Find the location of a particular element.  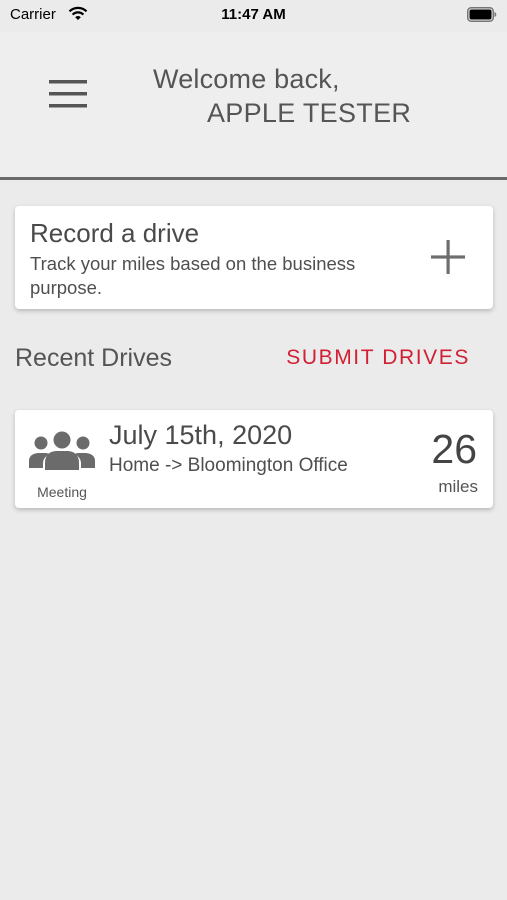

plus-icon is located at coordinates (448, 259).